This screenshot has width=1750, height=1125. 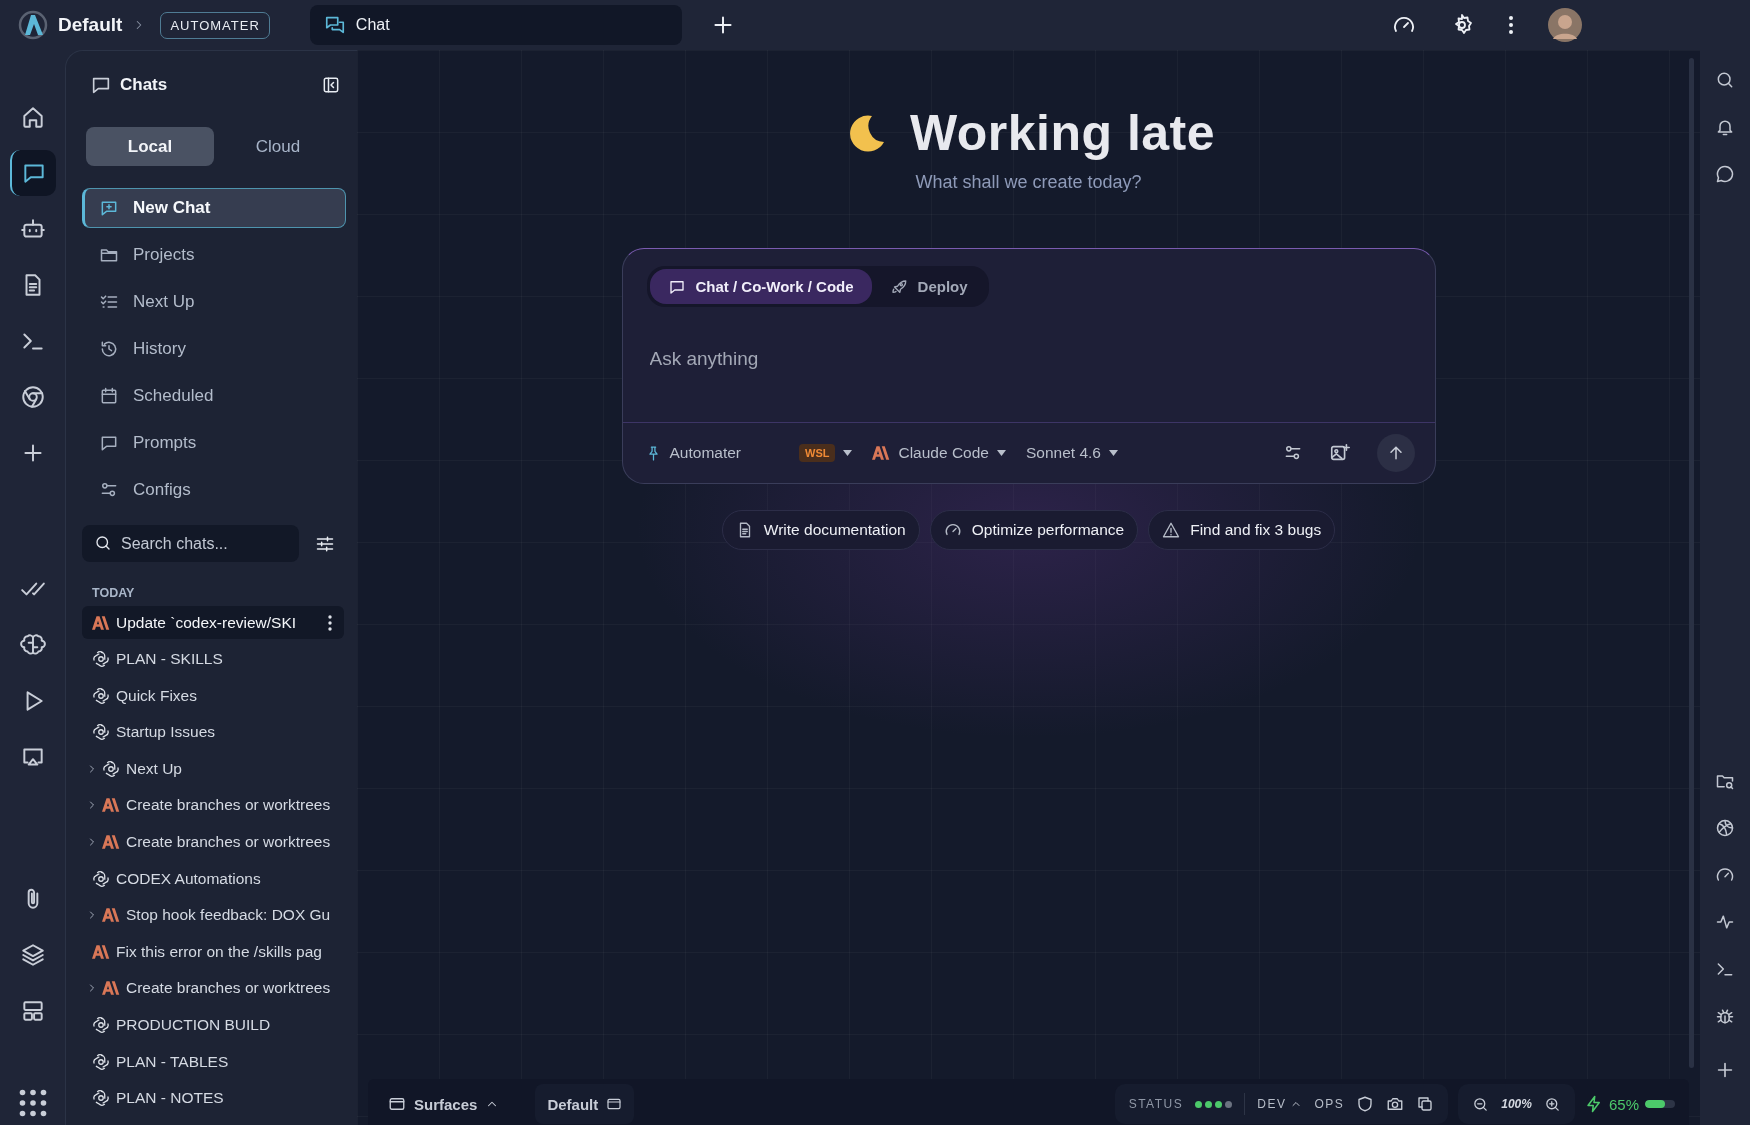 I want to click on layout-button: Default, so click(x=585, y=1104).